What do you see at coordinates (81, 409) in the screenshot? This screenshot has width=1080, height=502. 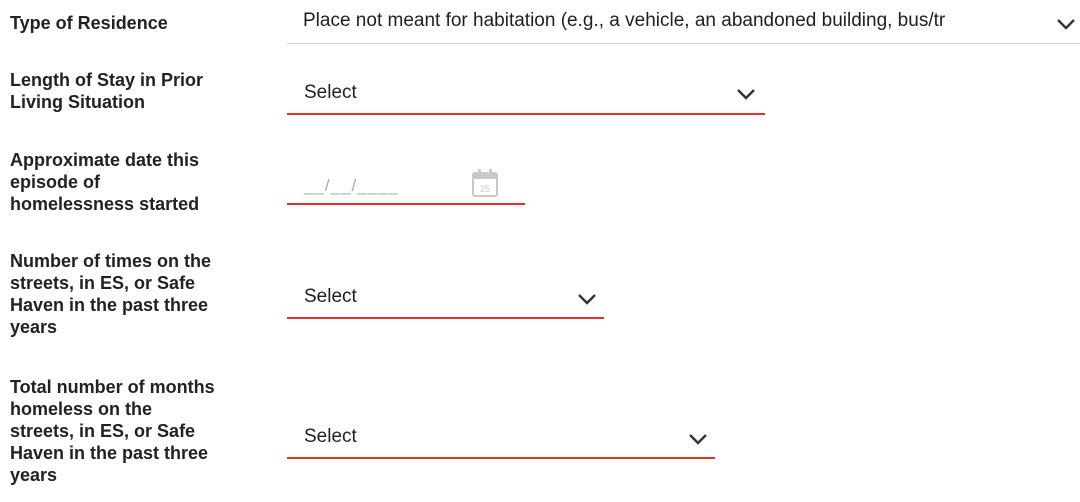 I see `label-line: homeless on the` at bounding box center [81, 409].